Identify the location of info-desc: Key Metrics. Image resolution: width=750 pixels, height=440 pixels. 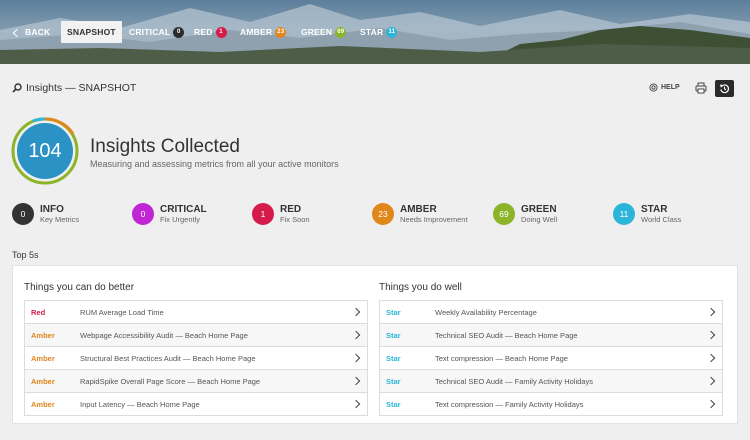
(60, 219).